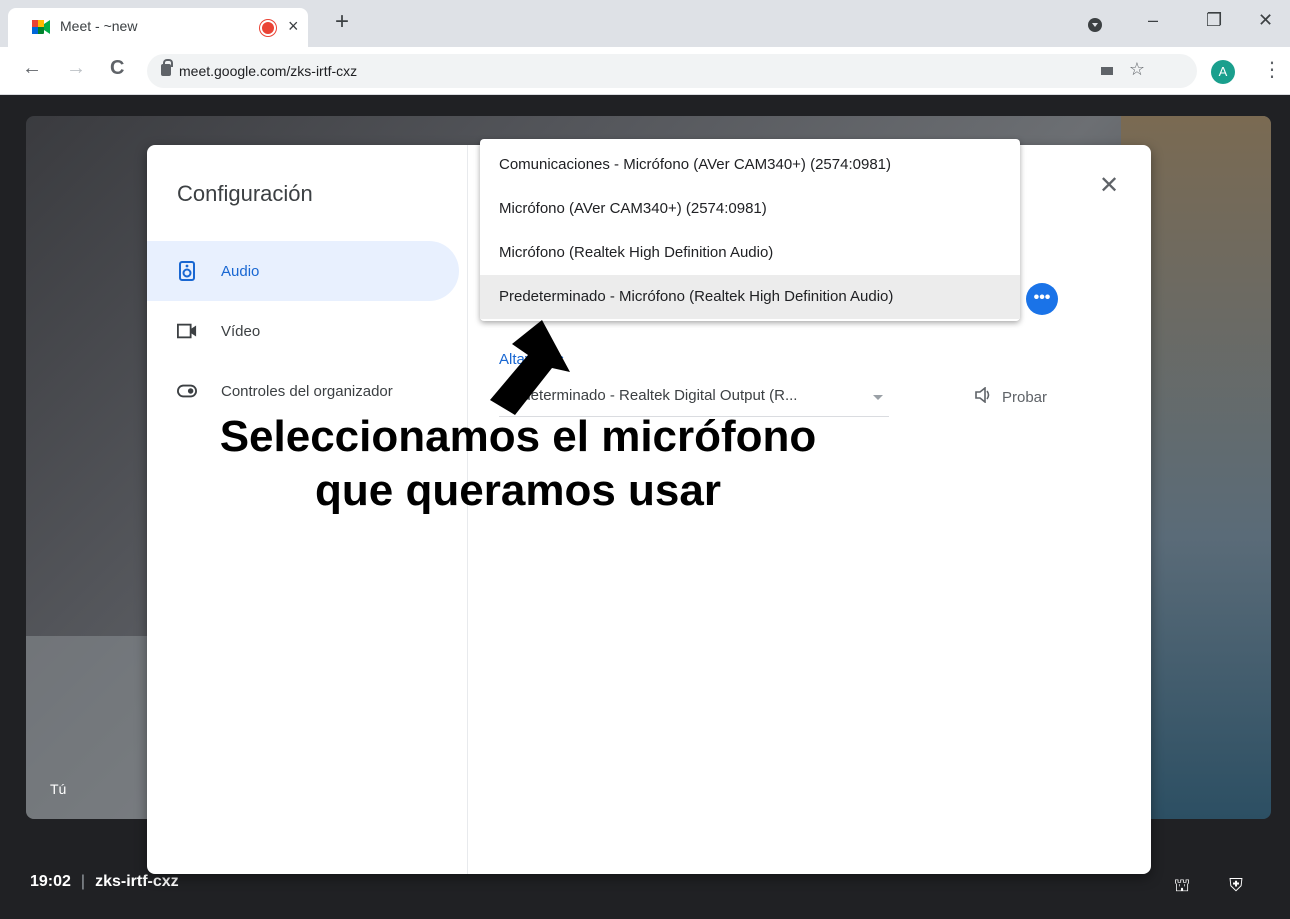  What do you see at coordinates (268, 71) in the screenshot?
I see `url-text: meet.google.com/zks-irtf-cxz` at bounding box center [268, 71].